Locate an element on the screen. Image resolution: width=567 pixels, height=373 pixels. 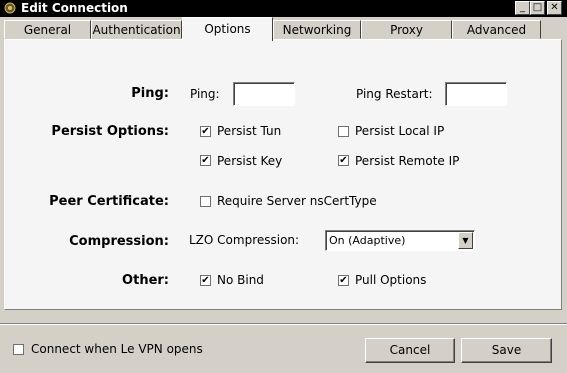
connect-on-open-label: Connect when Le VPN opens is located at coordinates (117, 349).